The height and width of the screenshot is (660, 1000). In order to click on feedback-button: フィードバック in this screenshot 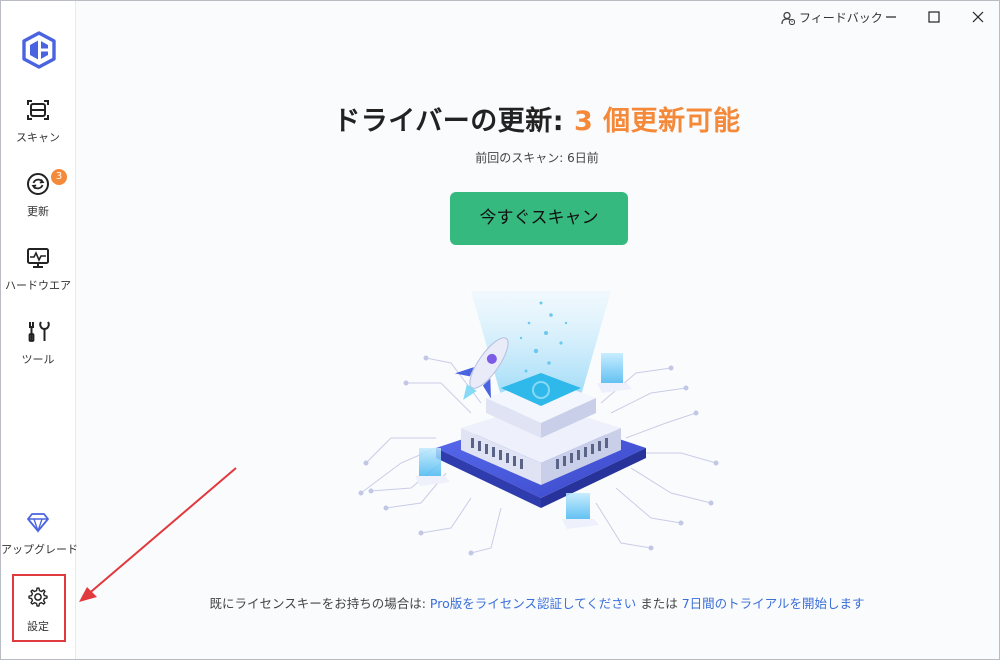, I will do `click(832, 17)`.